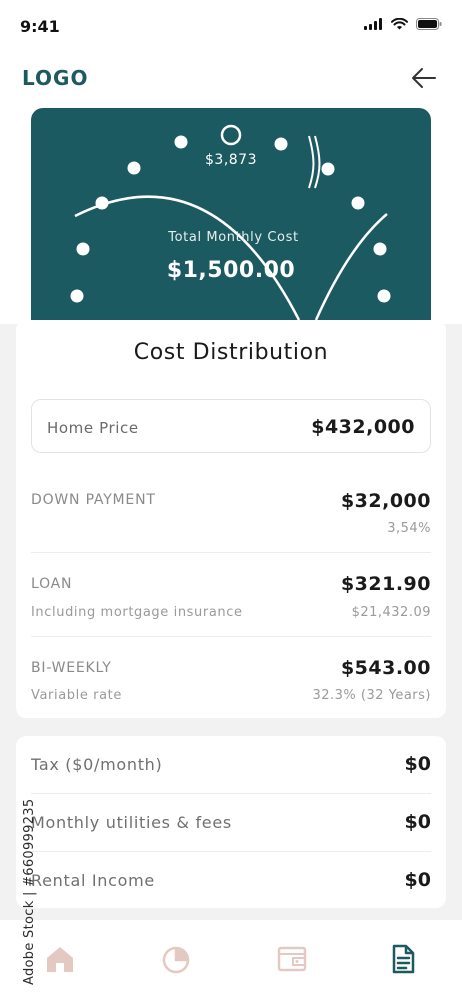 Image resolution: width=462 pixels, height=1000 pixels. I want to click on row-meta: 3,54%, so click(409, 528).